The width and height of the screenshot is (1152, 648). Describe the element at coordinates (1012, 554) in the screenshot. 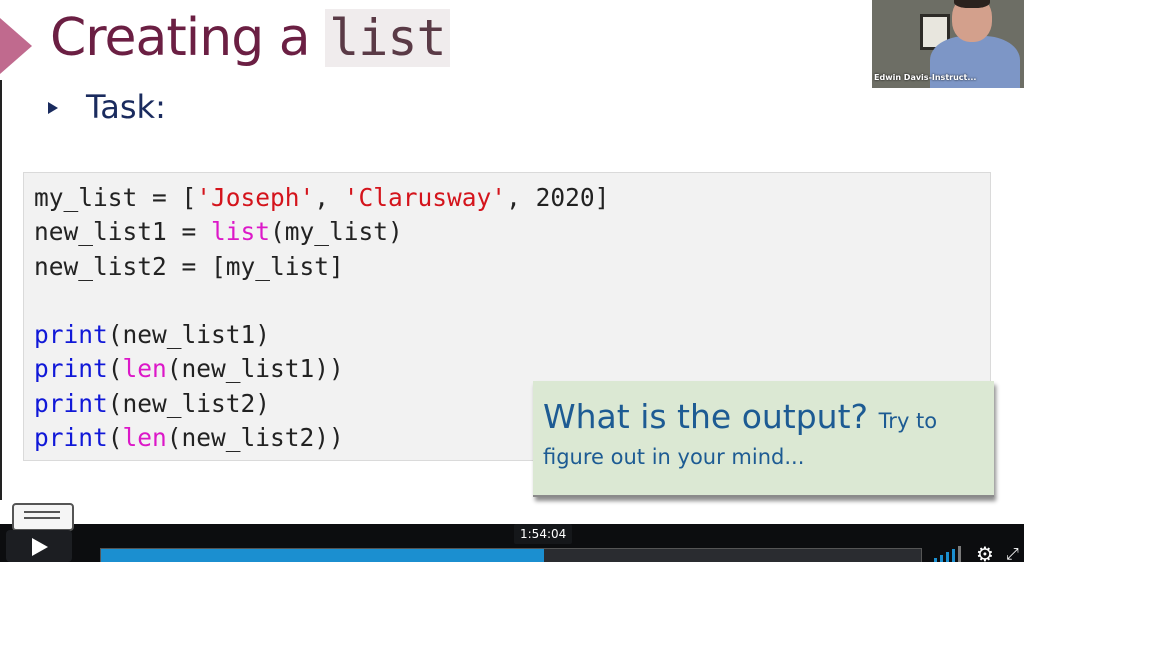

I see `fullscreen-icon: ⤢` at that location.